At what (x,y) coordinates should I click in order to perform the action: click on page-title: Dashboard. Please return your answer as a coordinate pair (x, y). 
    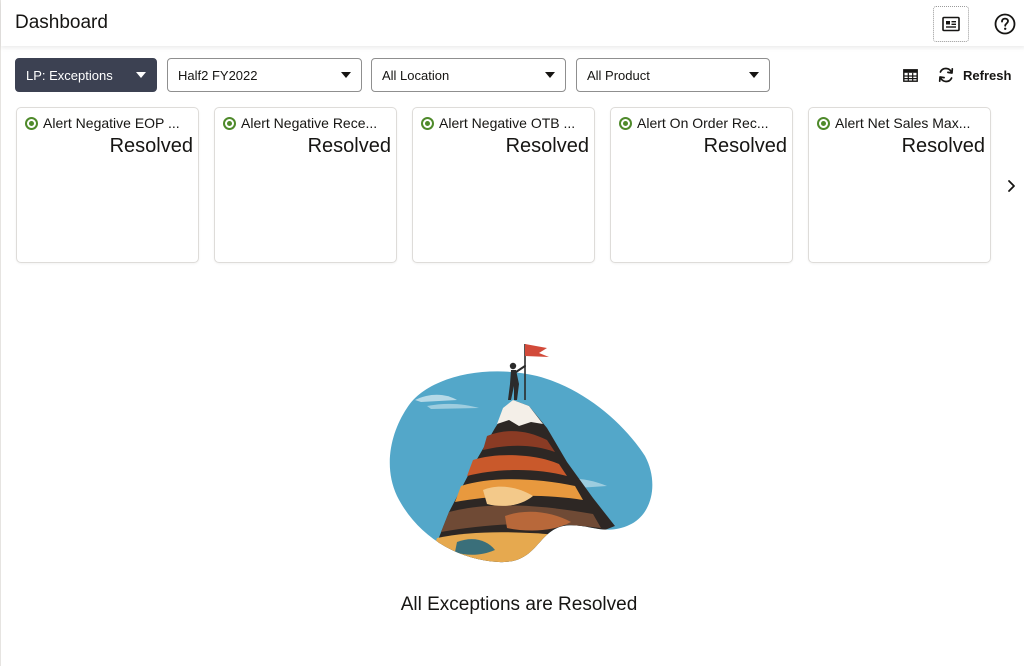
    Looking at the image, I should click on (61, 22).